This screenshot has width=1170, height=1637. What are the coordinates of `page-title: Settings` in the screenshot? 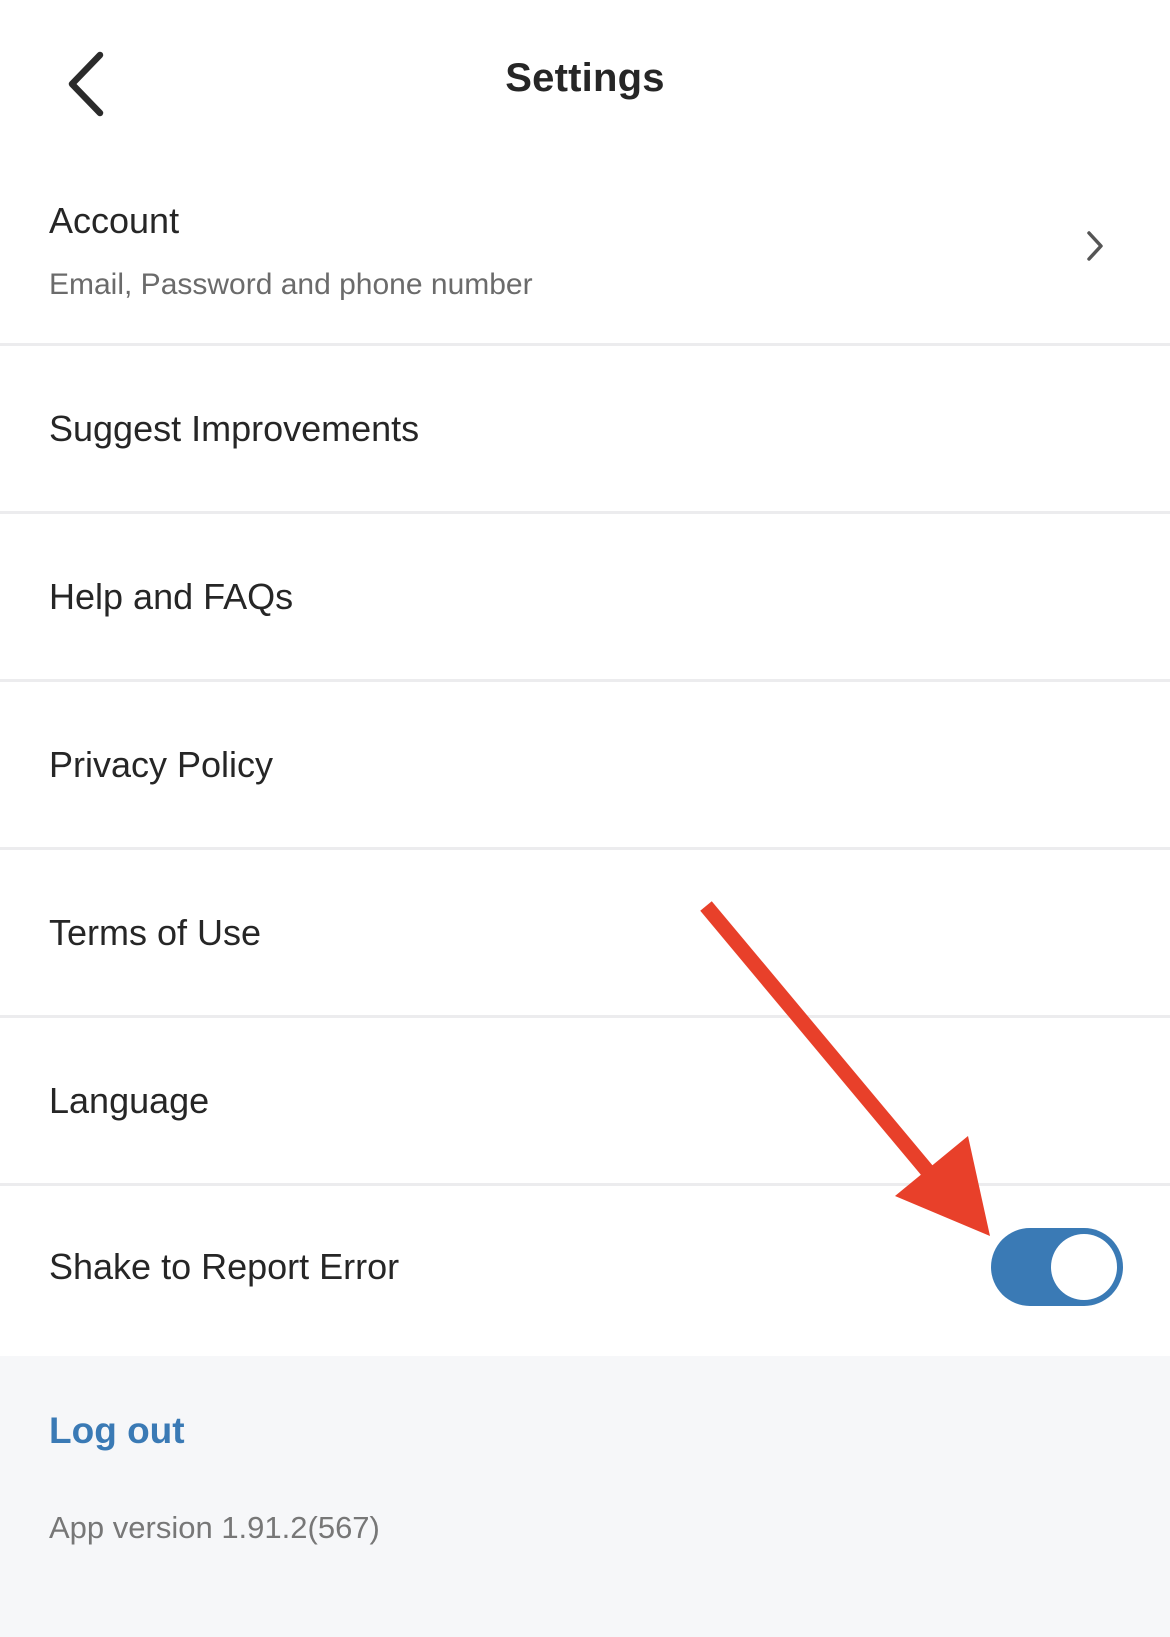 It's located at (585, 78).